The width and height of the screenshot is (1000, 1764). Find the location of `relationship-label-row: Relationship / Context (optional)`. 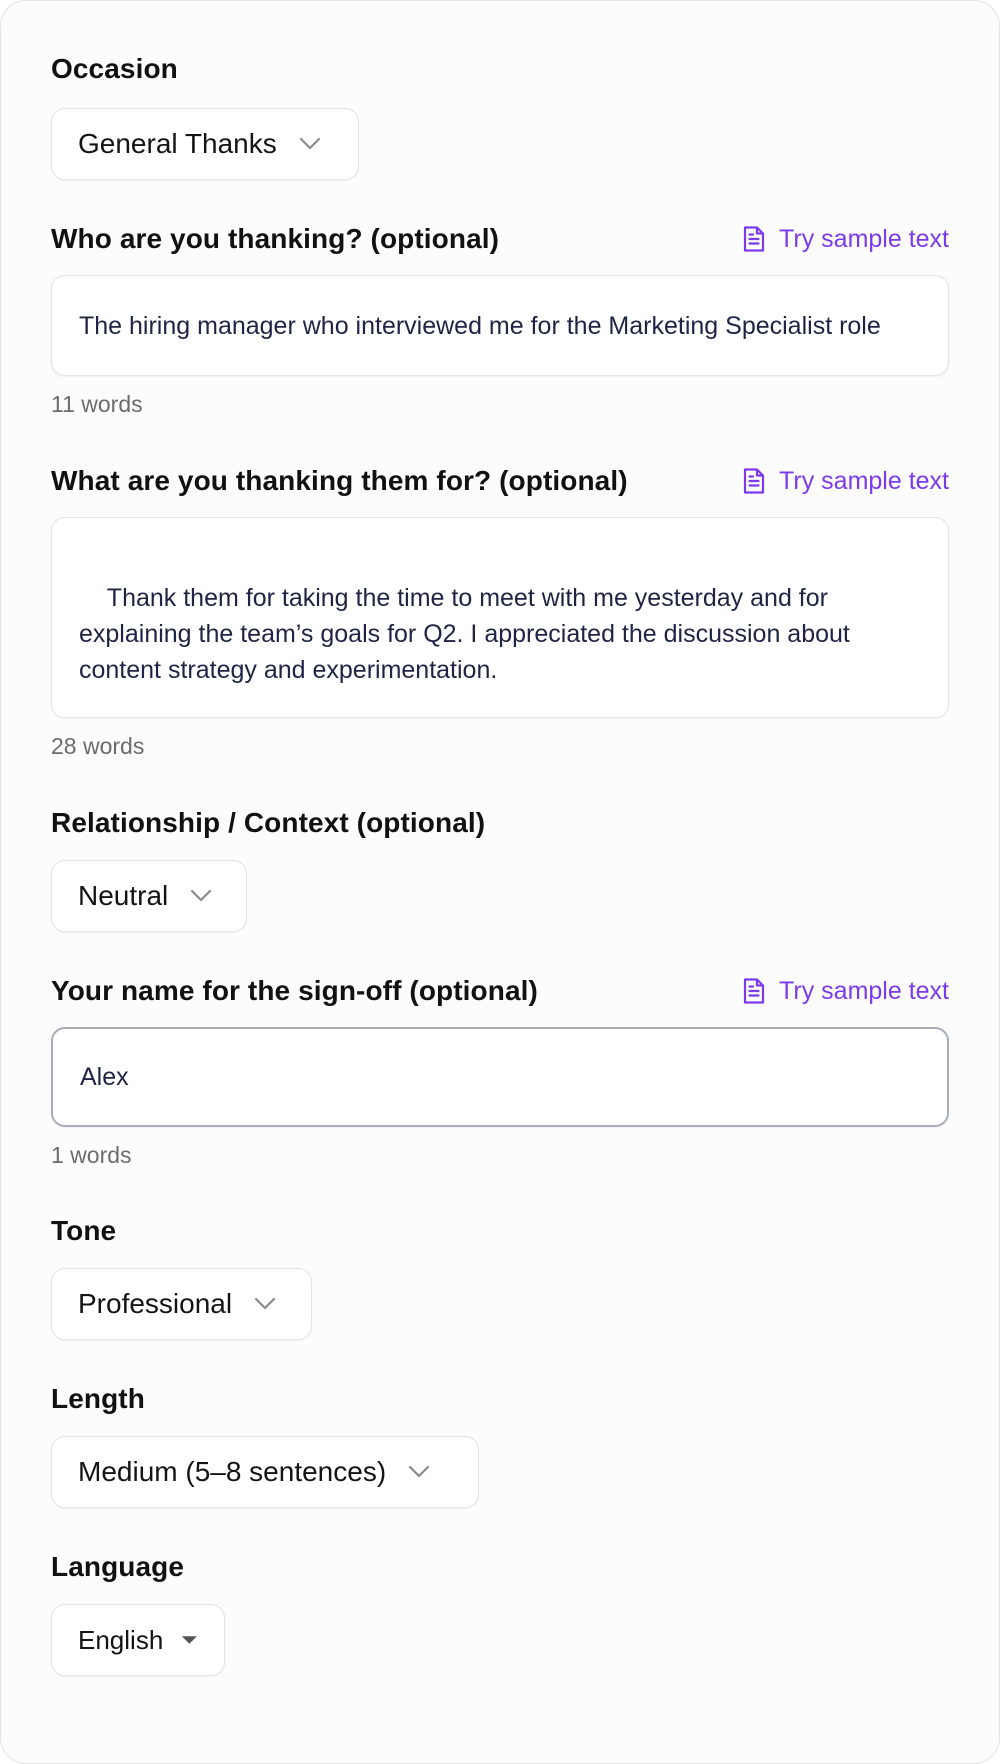

relationship-label-row: Relationship / Context (optional) is located at coordinates (500, 823).